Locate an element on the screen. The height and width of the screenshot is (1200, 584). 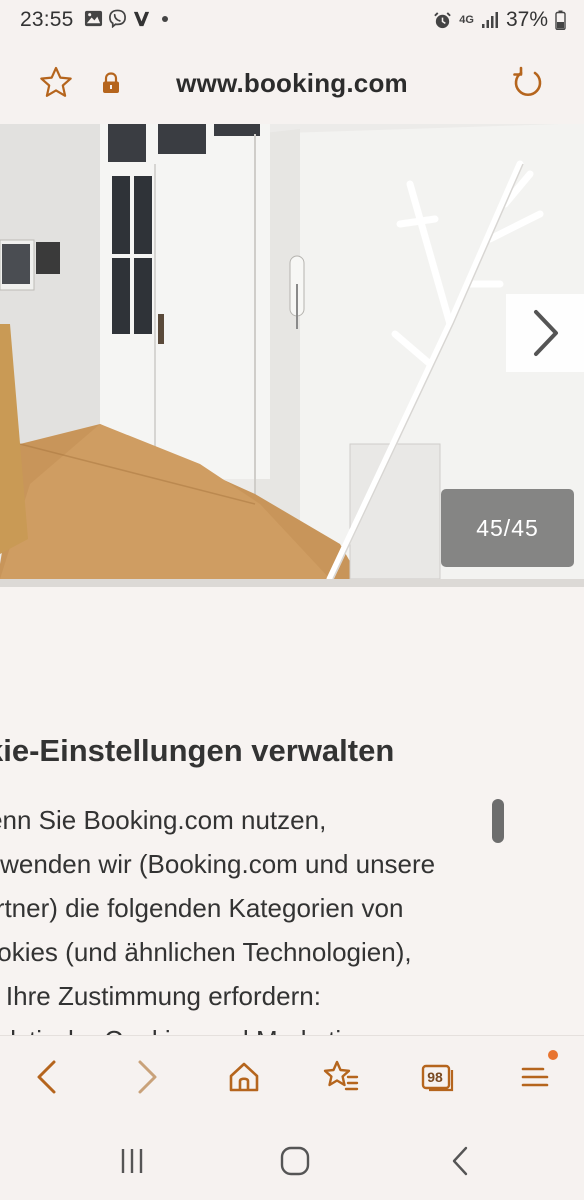
status-bar: 23:55 4G 37% is located at coordinates (292, 21).